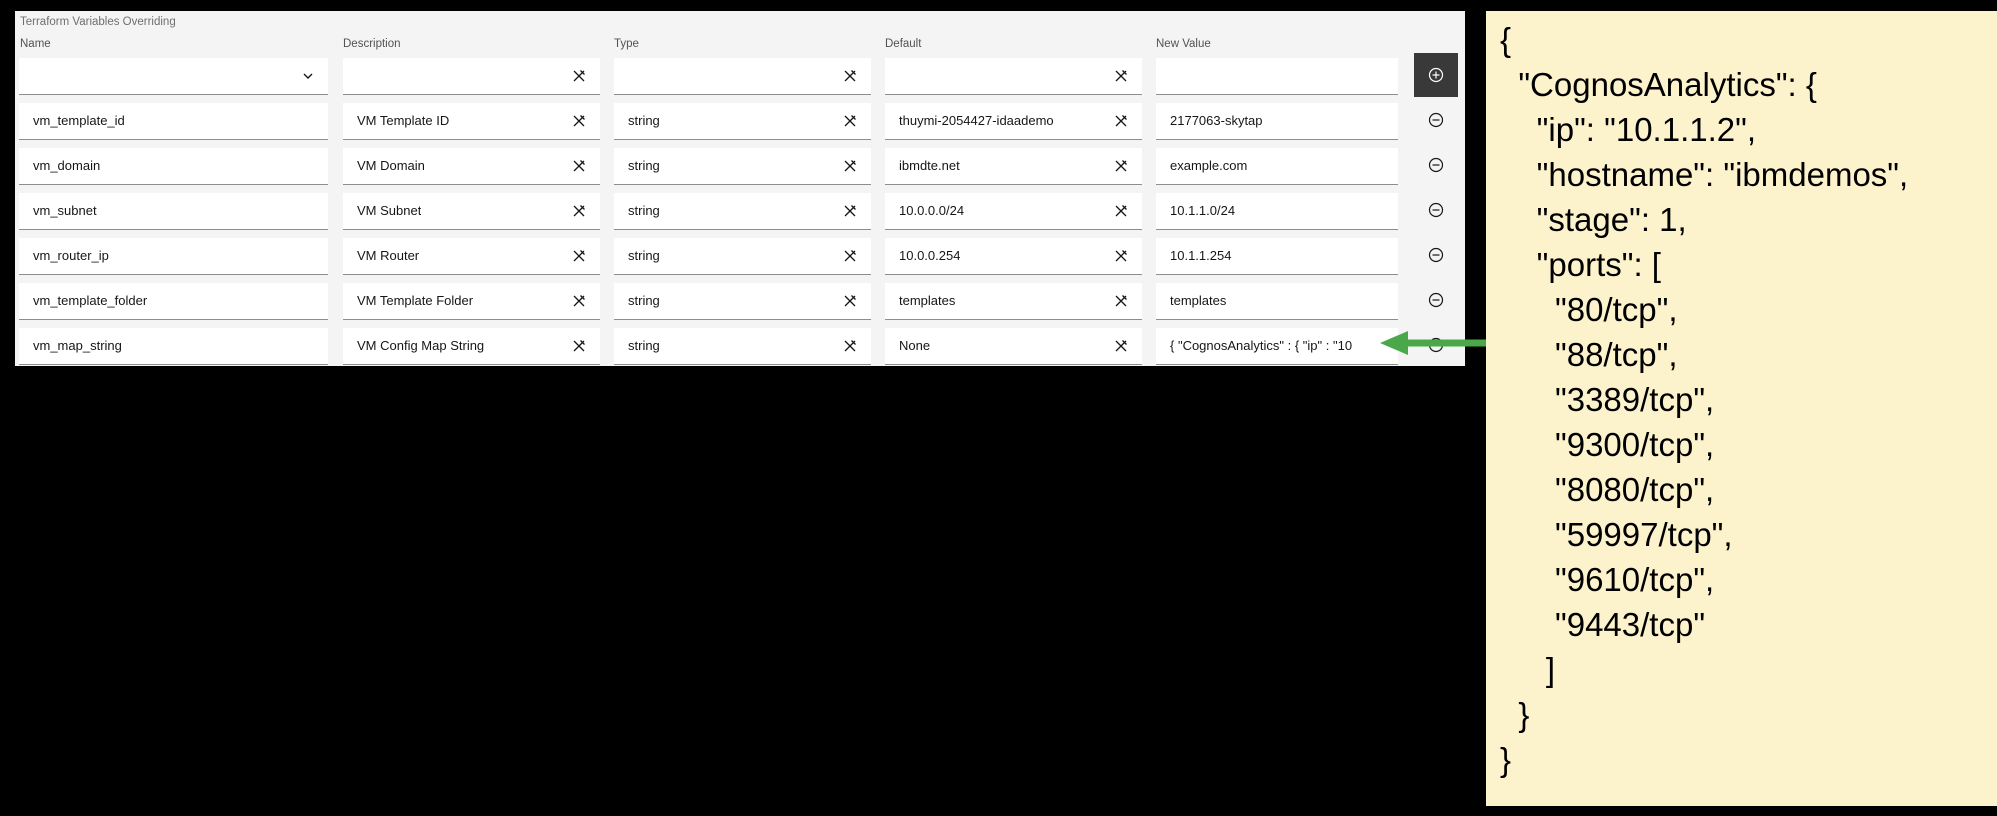 The image size is (1997, 816). I want to click on json-line: ], so click(1528, 669).